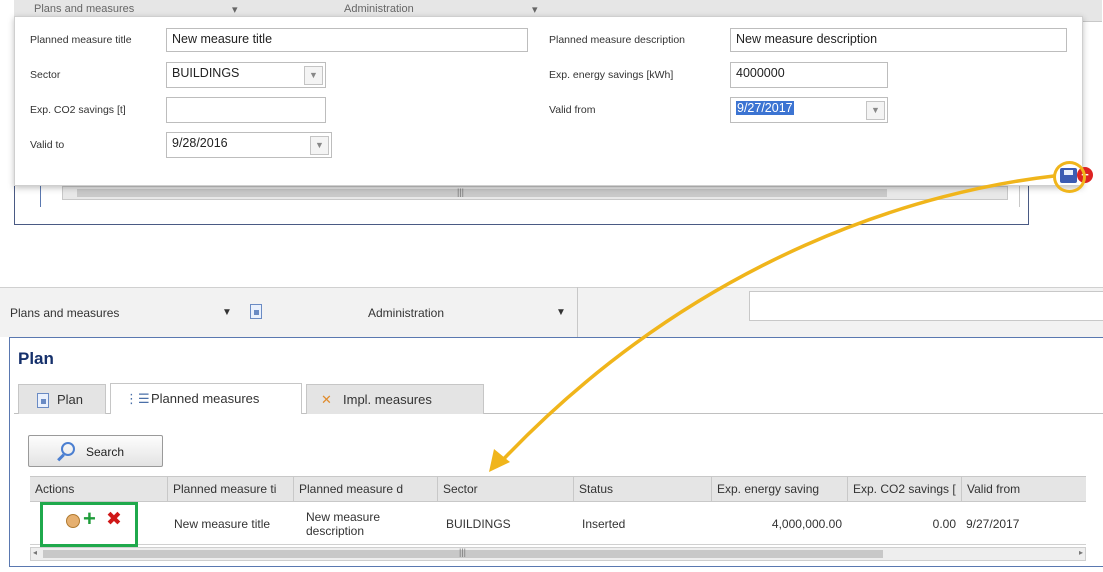  I want to click on col-header-label: Planned measure ti, so click(225, 489).